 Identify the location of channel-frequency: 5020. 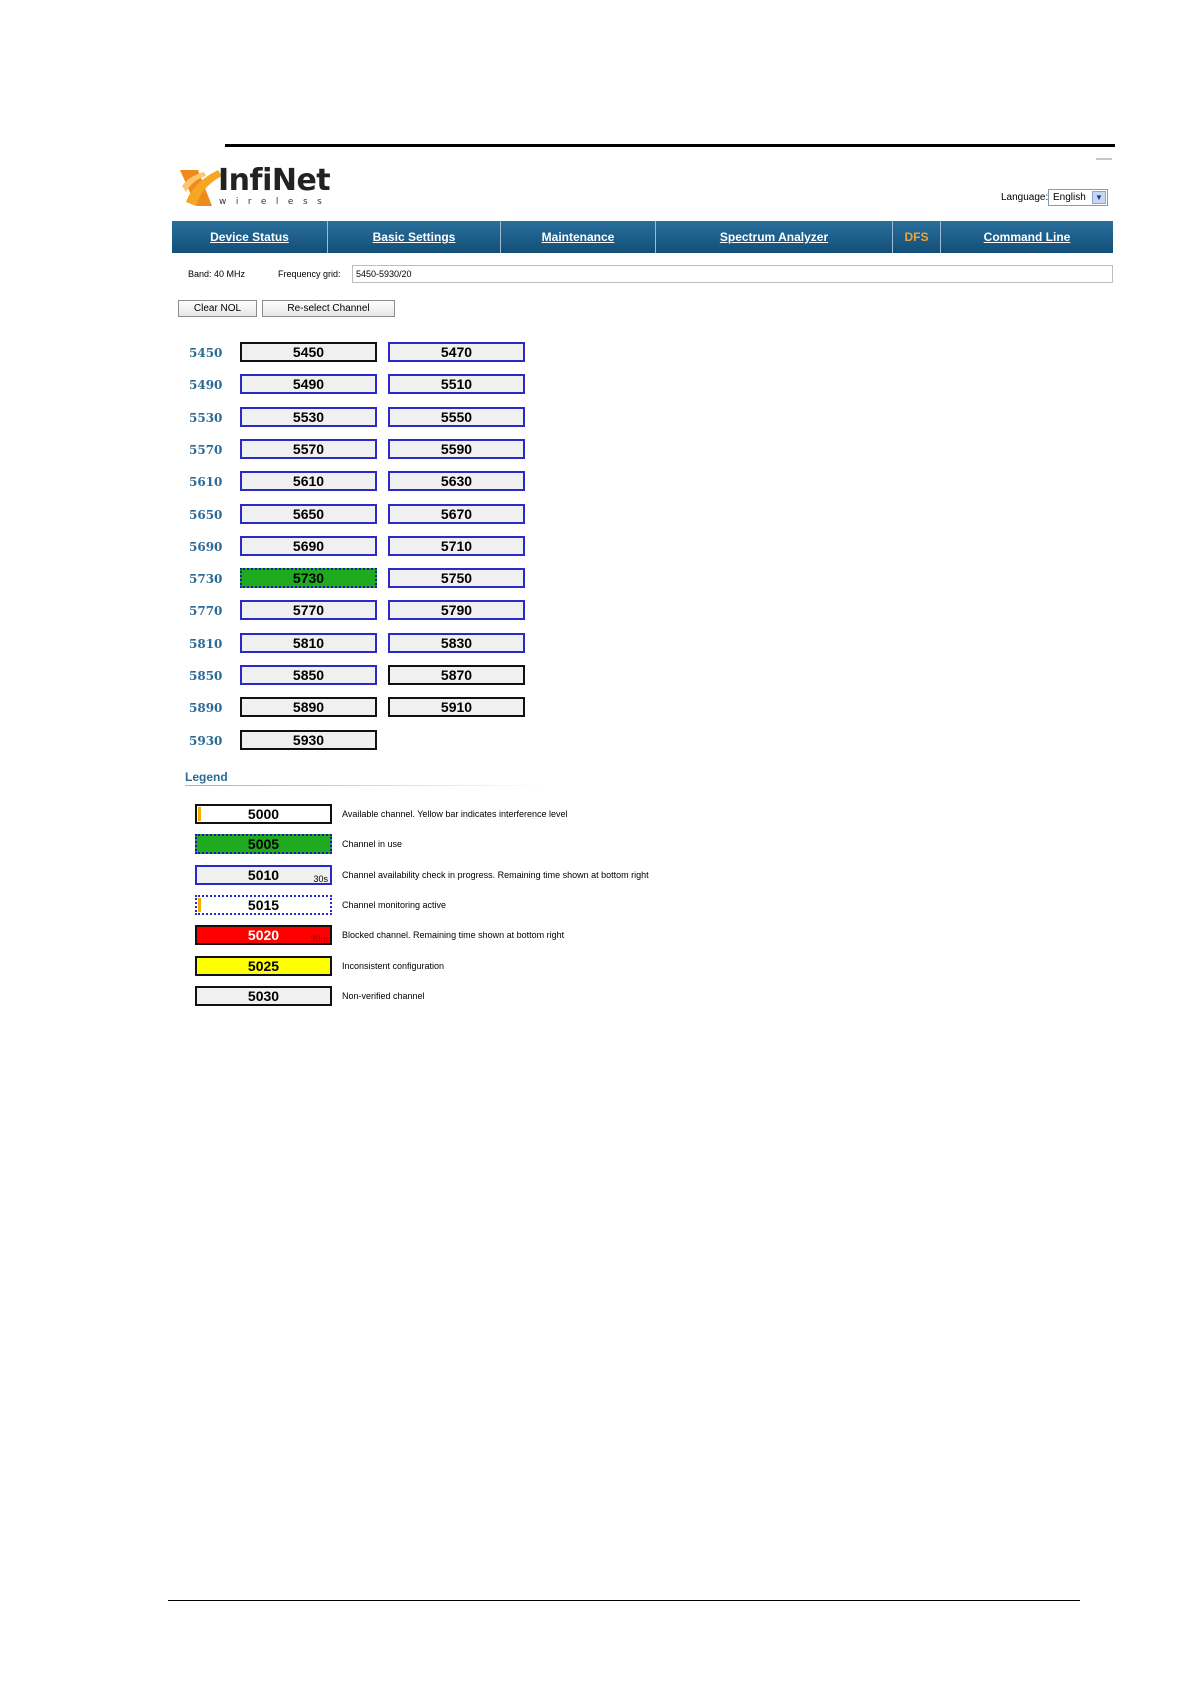
(263, 935).